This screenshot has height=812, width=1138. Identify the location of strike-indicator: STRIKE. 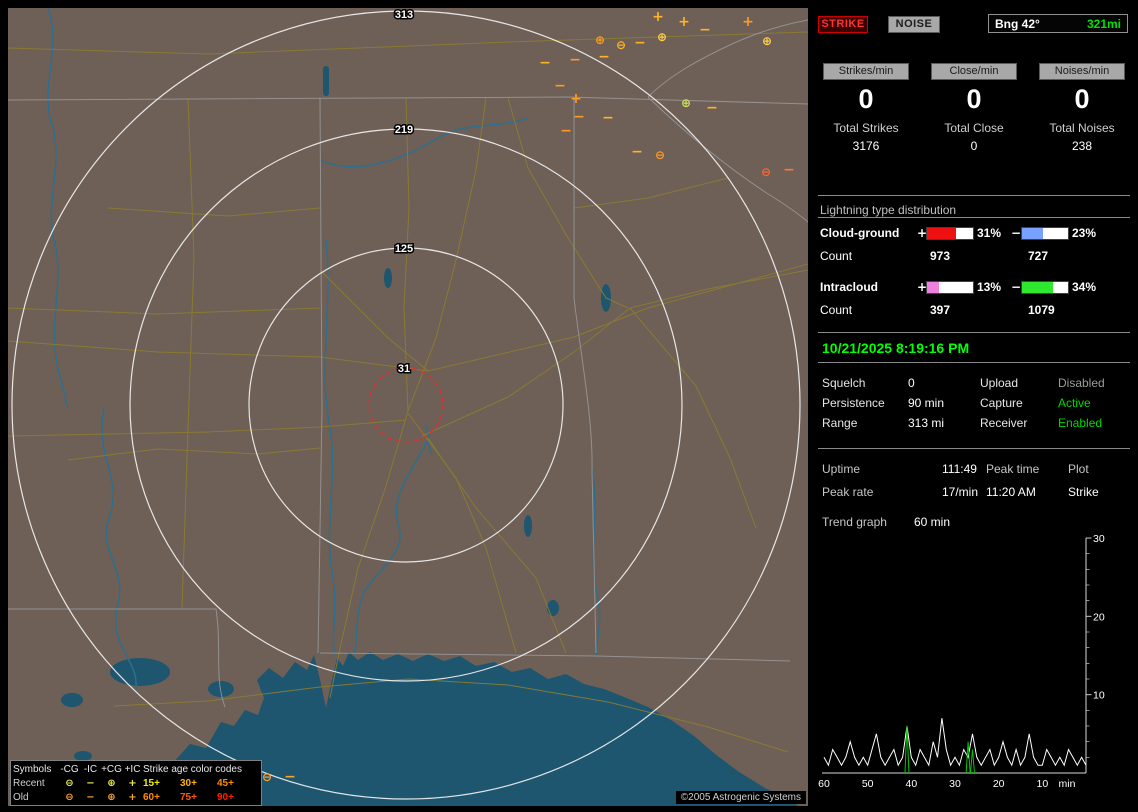
(843, 24).